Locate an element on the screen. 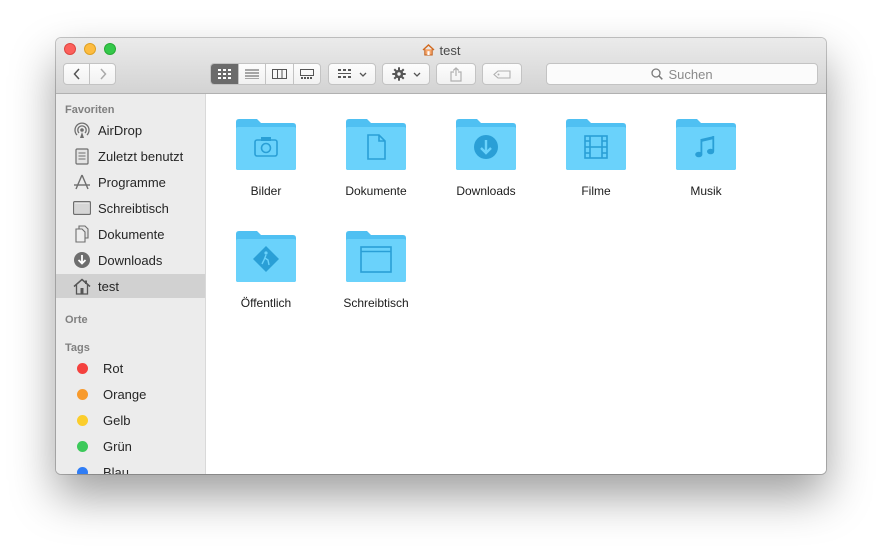 The image size is (882, 548). sidebar-item-label: Downloads is located at coordinates (130, 260).